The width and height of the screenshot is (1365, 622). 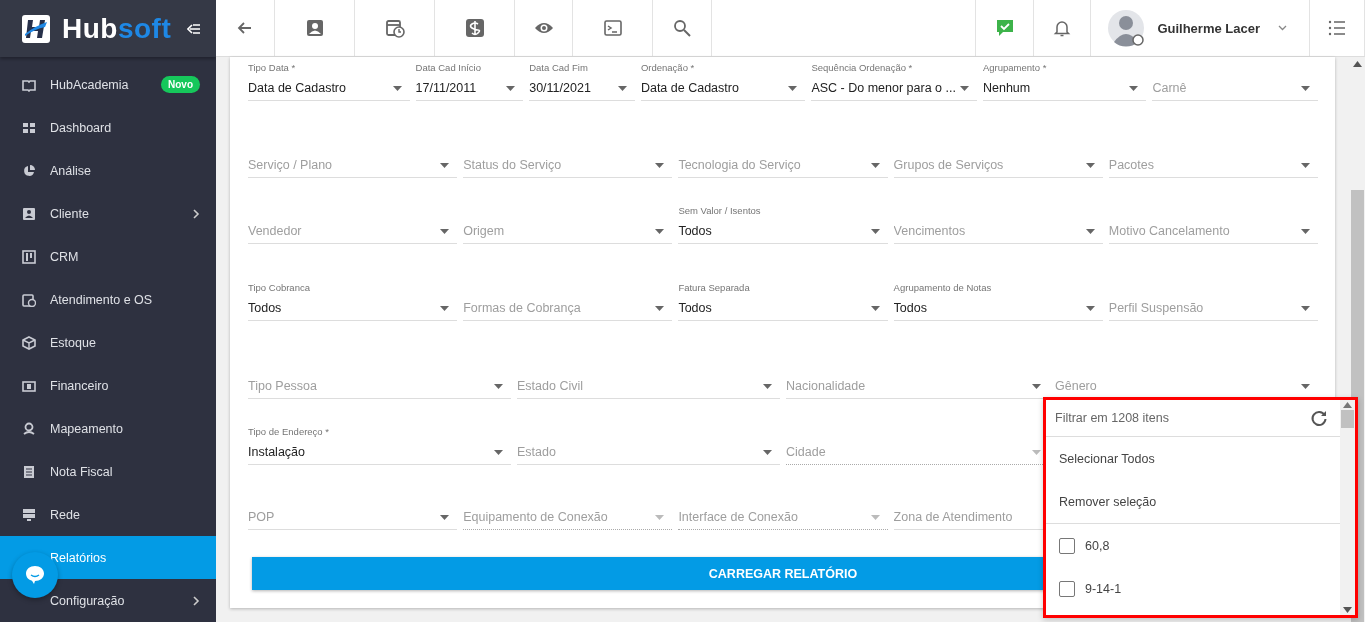 What do you see at coordinates (1126, 28) in the screenshot?
I see `avatar-icon` at bounding box center [1126, 28].